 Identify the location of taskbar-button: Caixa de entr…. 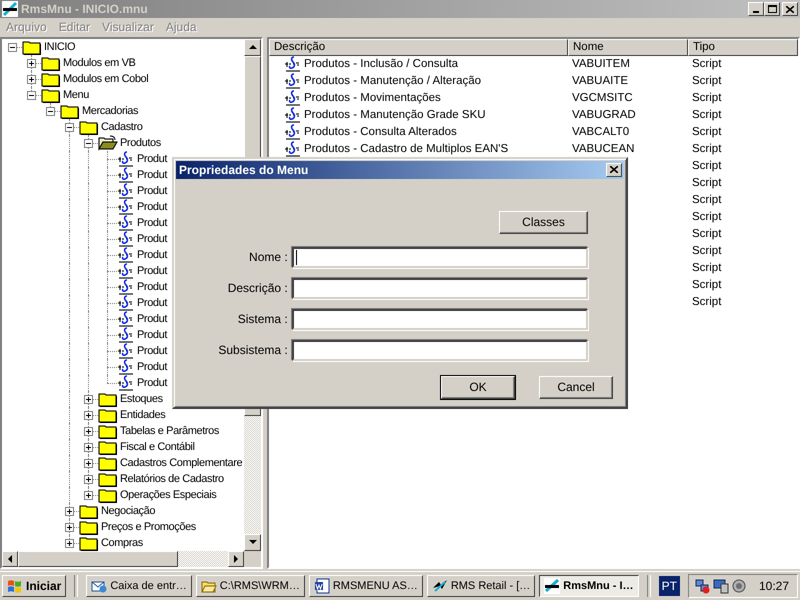
(139, 585).